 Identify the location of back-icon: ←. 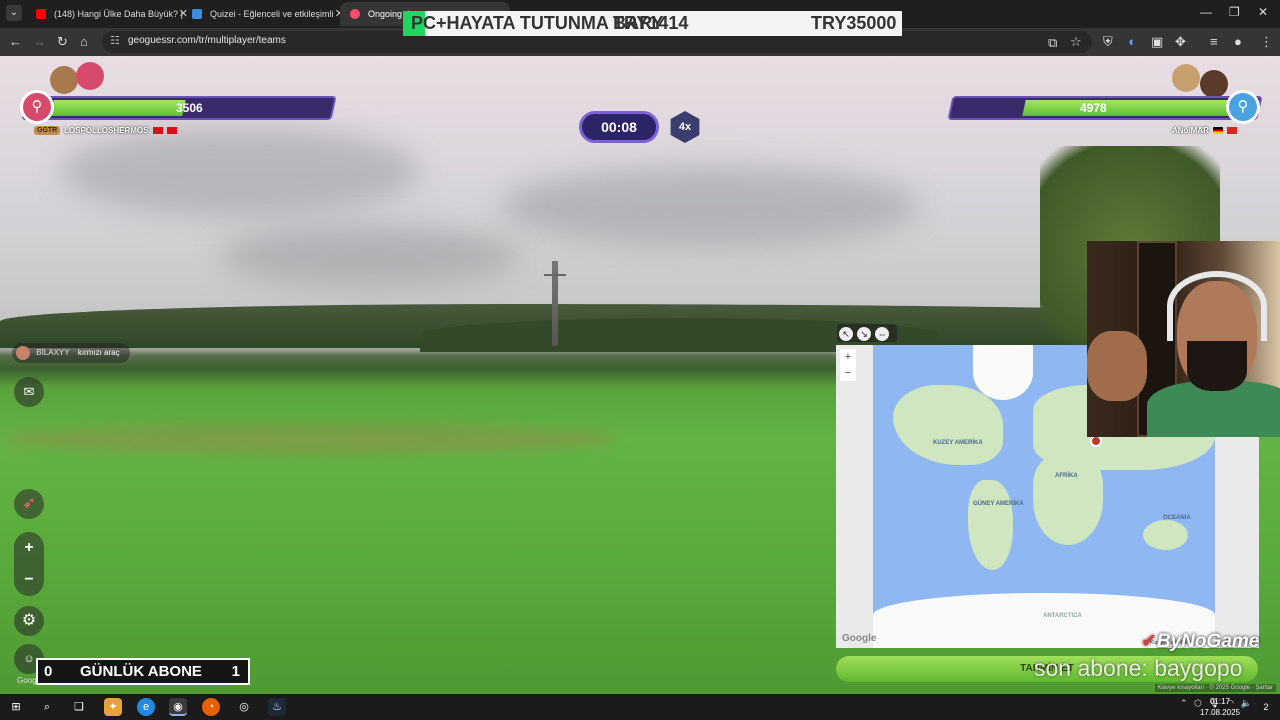
(15, 41).